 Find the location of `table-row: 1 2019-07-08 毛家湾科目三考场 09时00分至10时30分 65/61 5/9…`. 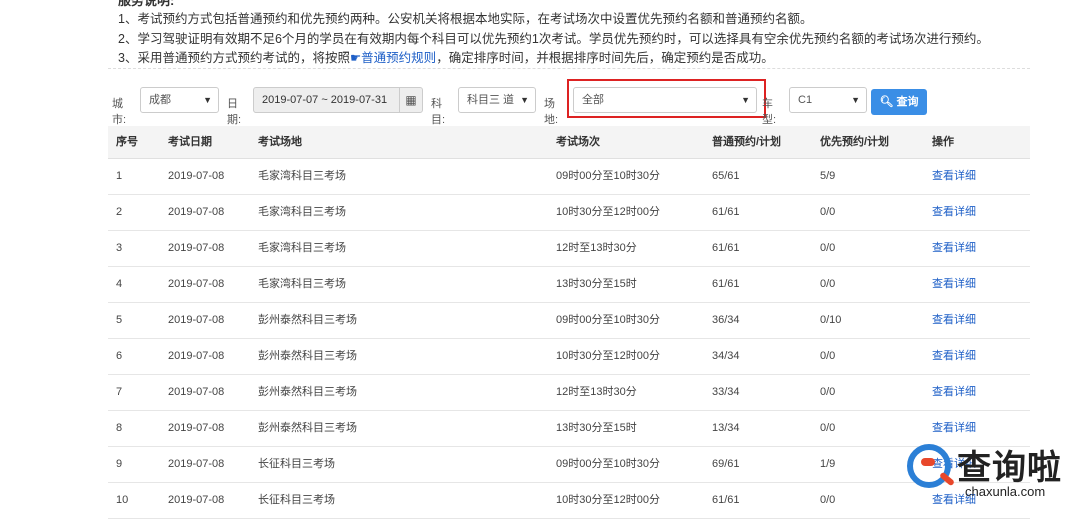

table-row: 1 2019-07-08 毛家湾科目三考场 09时00分至10时30分 65/61 5/9… is located at coordinates (569, 177).